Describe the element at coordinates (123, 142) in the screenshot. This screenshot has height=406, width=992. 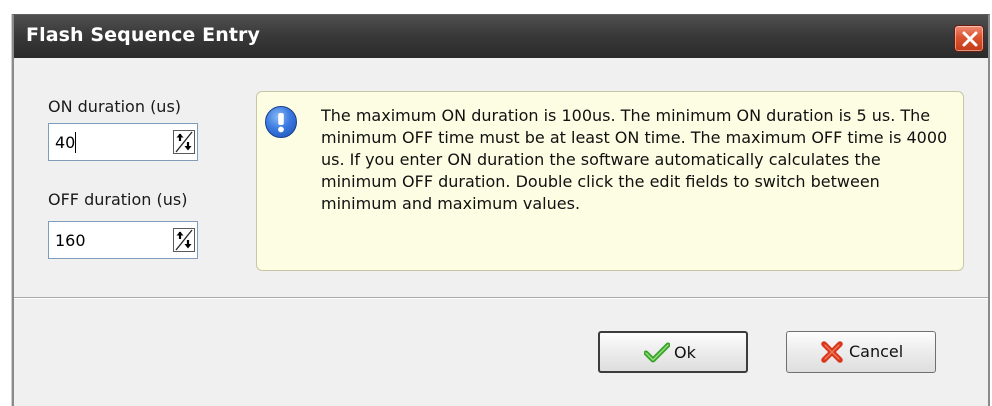
I see `on-duration-field: 40` at that location.